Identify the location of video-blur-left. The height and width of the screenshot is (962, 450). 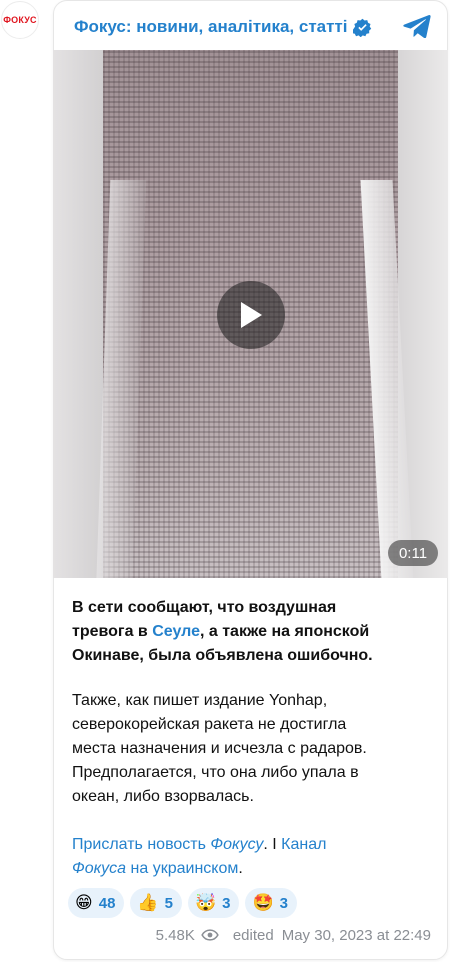
(78, 314).